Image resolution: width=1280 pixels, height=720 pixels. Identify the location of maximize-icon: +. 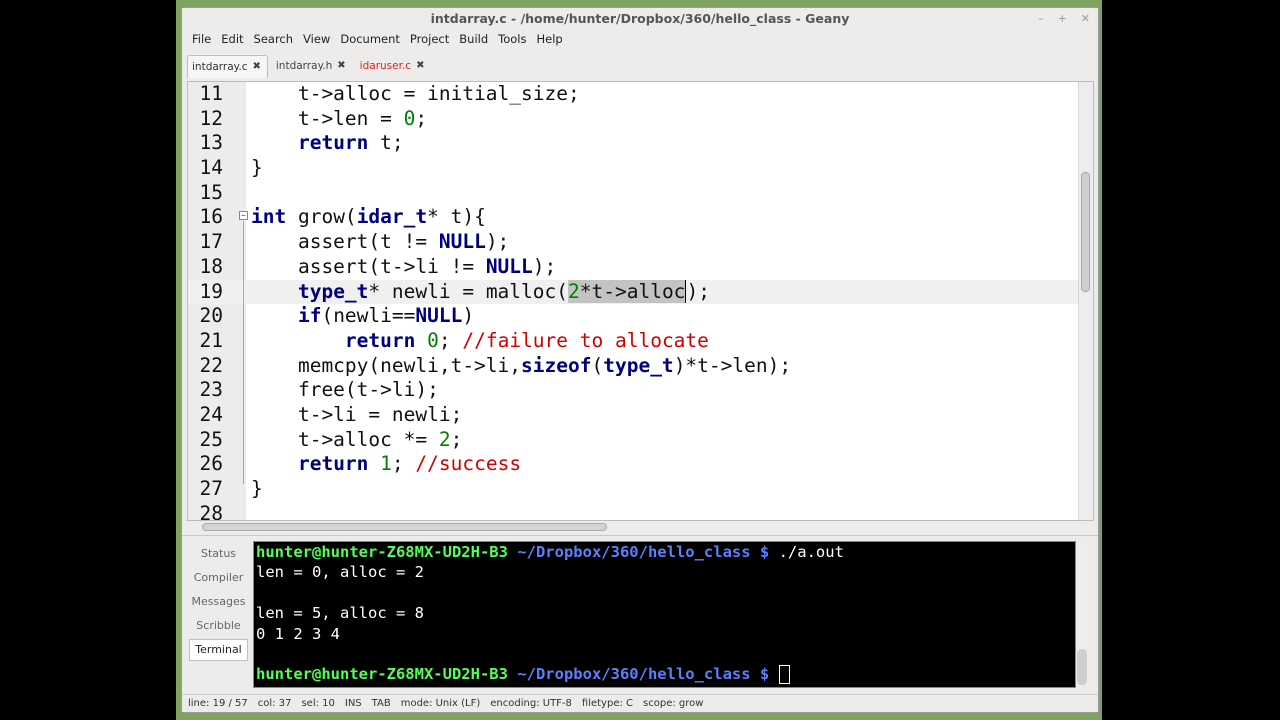
(1062, 19).